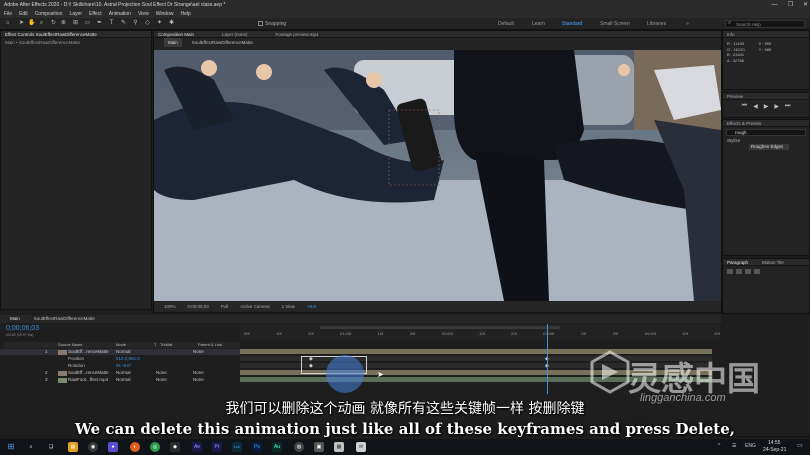 The width and height of the screenshot is (810, 455). What do you see at coordinates (737, 262) in the screenshot?
I see `paragraph-tab: Paragraph` at bounding box center [737, 262].